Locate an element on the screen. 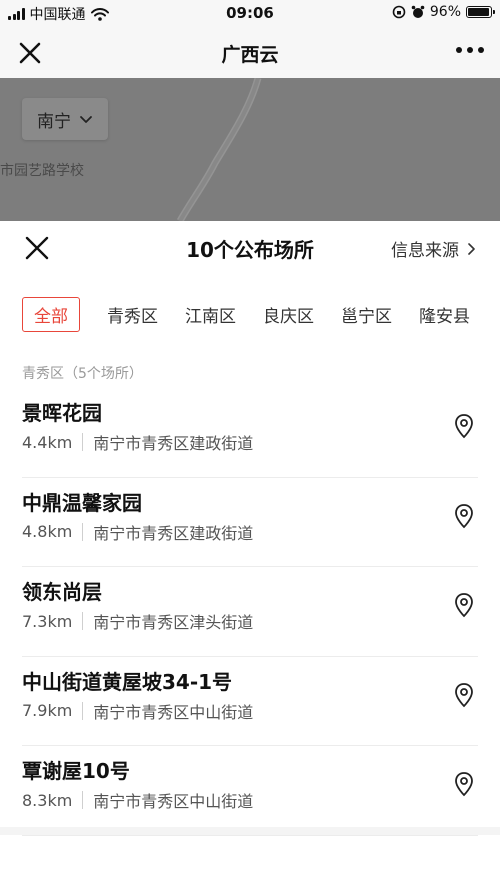  tab-jiangnan: 江南区 is located at coordinates (210, 314).